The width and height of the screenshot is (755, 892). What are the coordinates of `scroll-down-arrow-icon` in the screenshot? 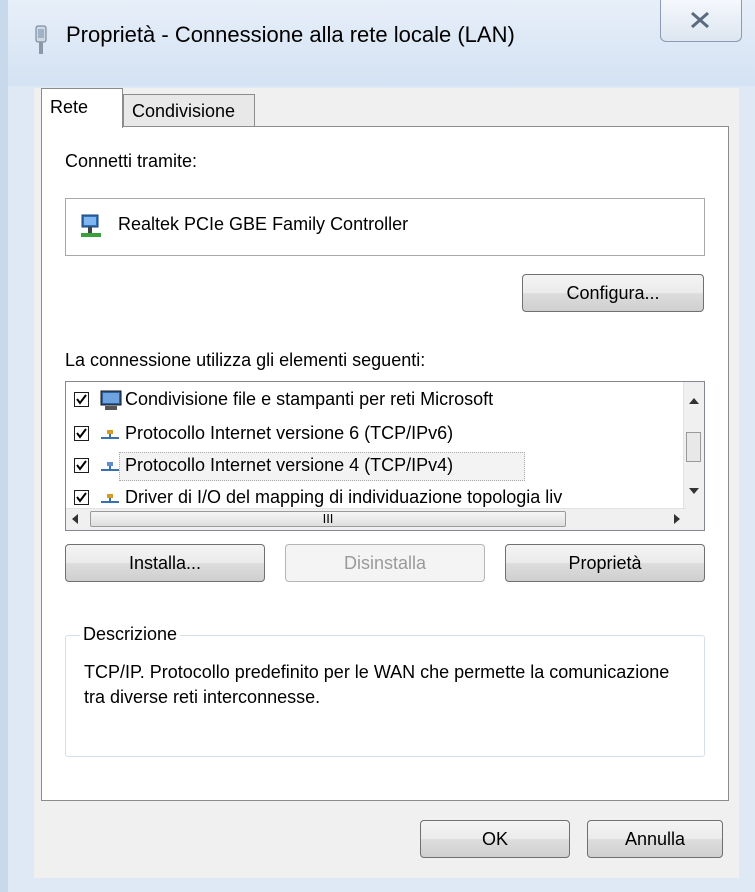 It's located at (694, 491).